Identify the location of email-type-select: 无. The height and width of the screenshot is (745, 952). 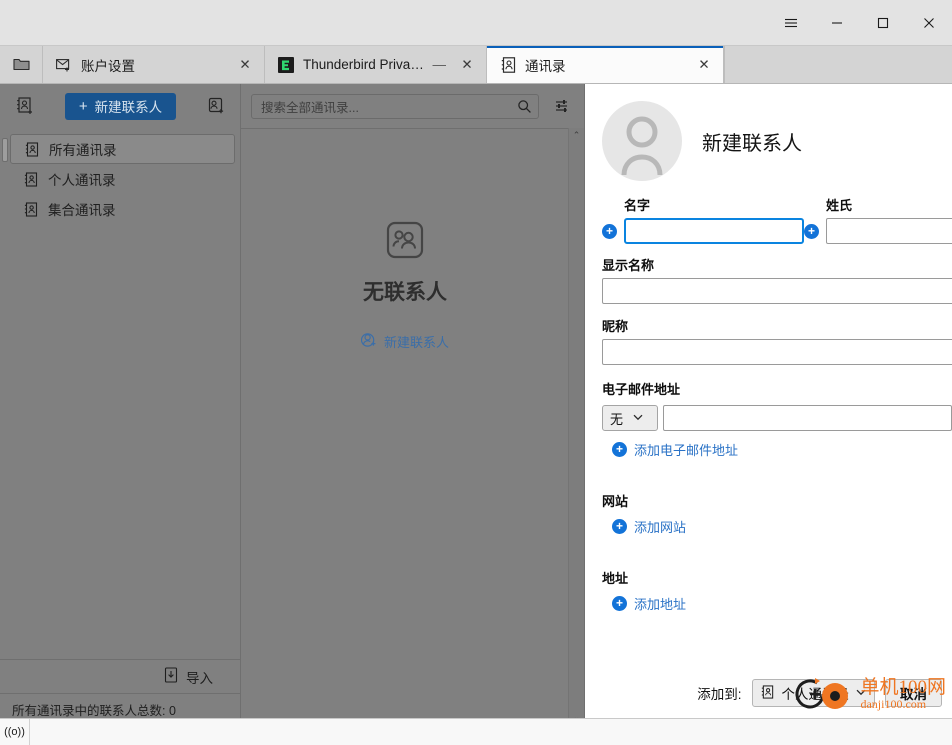
(630, 418).